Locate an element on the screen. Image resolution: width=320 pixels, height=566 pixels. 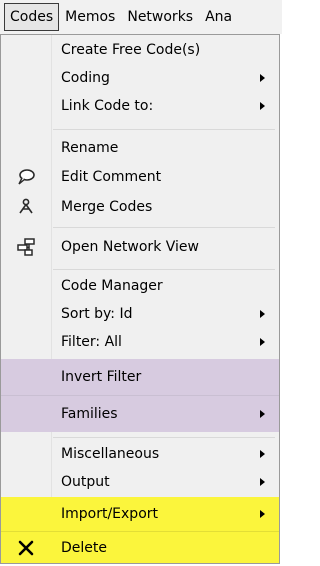
menu-item-merge-codes: Merge Codes is located at coordinates (140, 207).